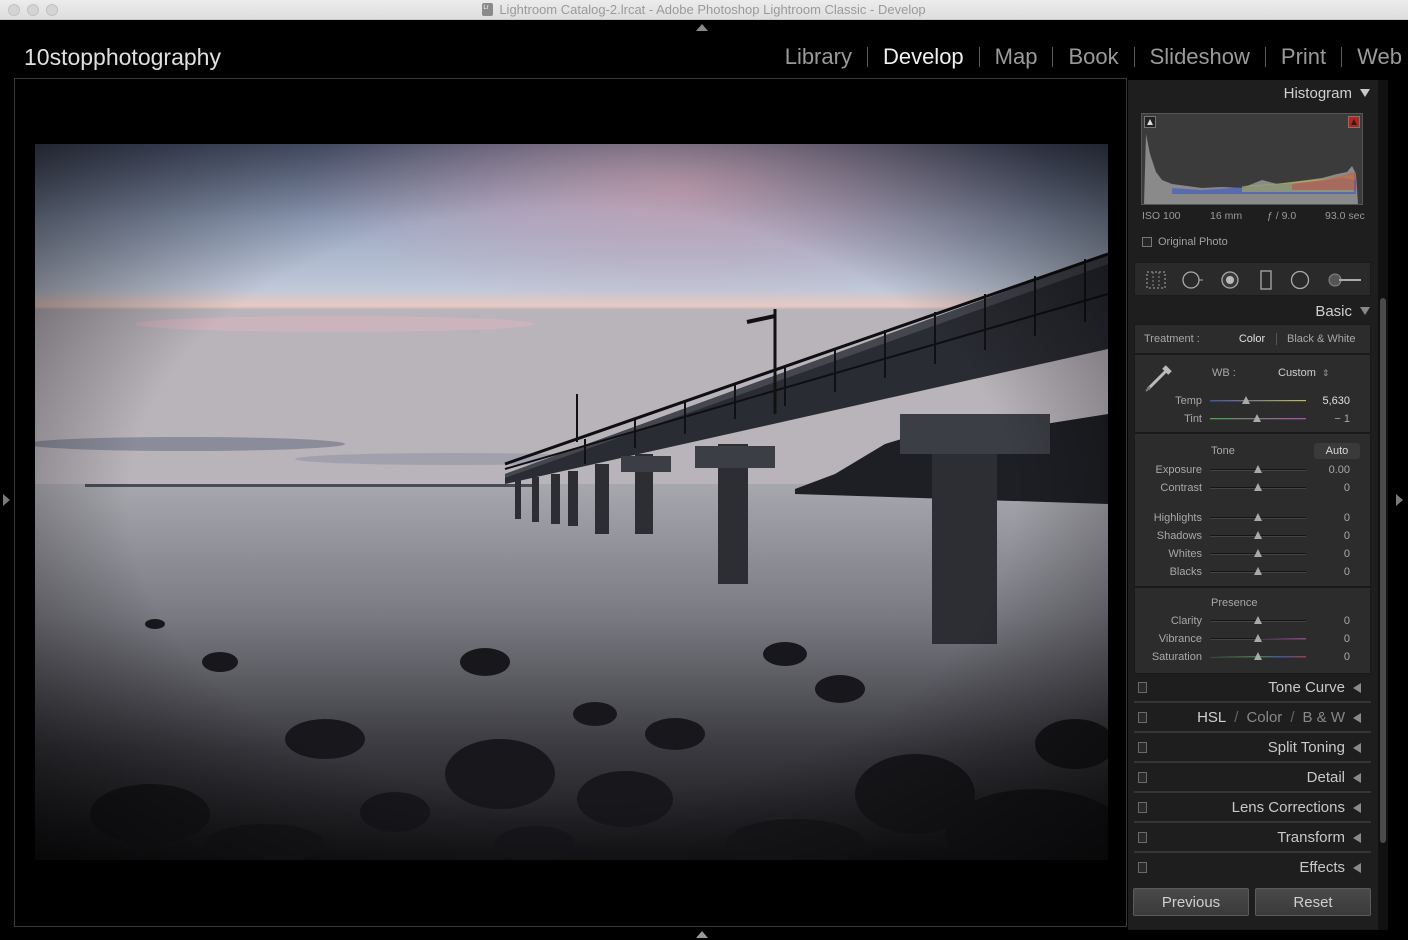 This screenshot has width=1408, height=940. Describe the element at coordinates (1093, 57) in the screenshot. I see `module-book: Book` at that location.